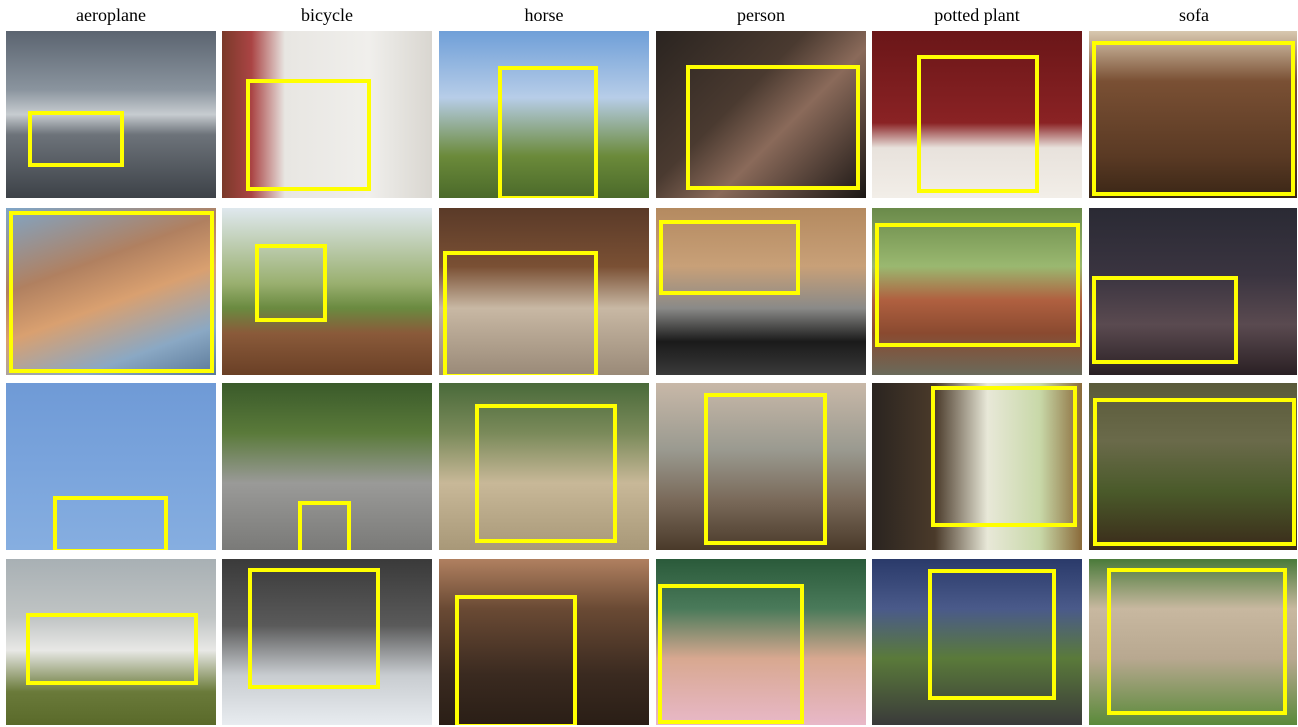  Describe the element at coordinates (761, 15) in the screenshot. I see `column-title-person: person` at that location.